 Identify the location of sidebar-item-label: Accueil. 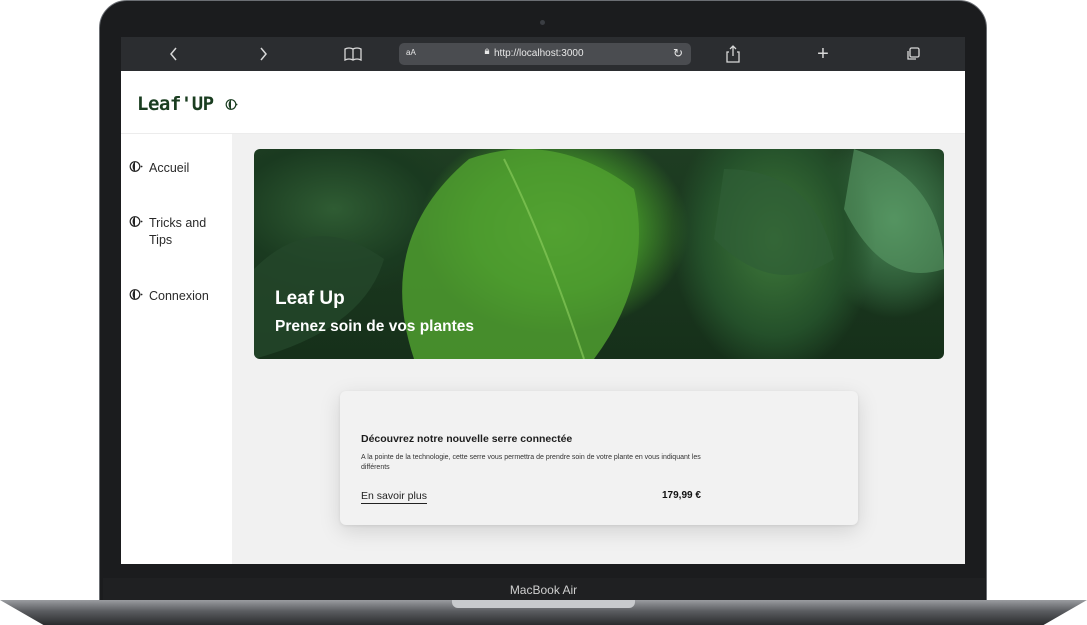
(169, 168).